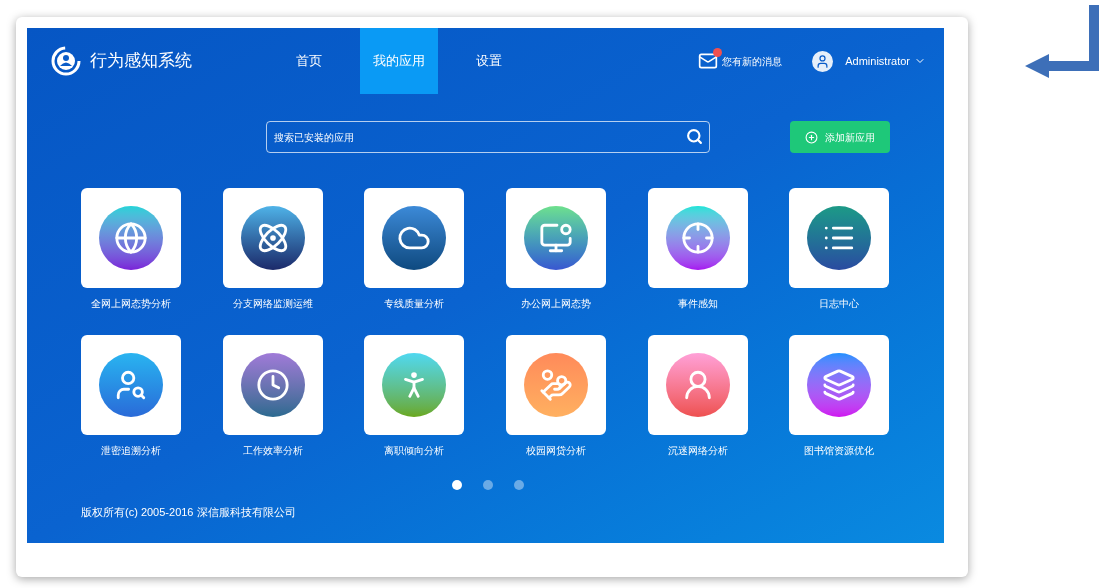 This screenshot has height=588, width=1105. I want to click on app-label: 泄密追溯分析, so click(131, 451).